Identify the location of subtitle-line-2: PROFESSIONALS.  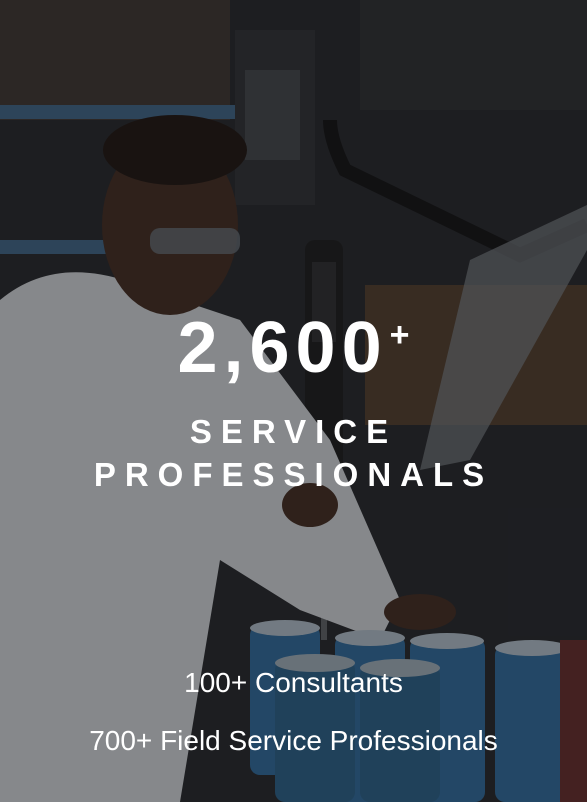
(293, 474).